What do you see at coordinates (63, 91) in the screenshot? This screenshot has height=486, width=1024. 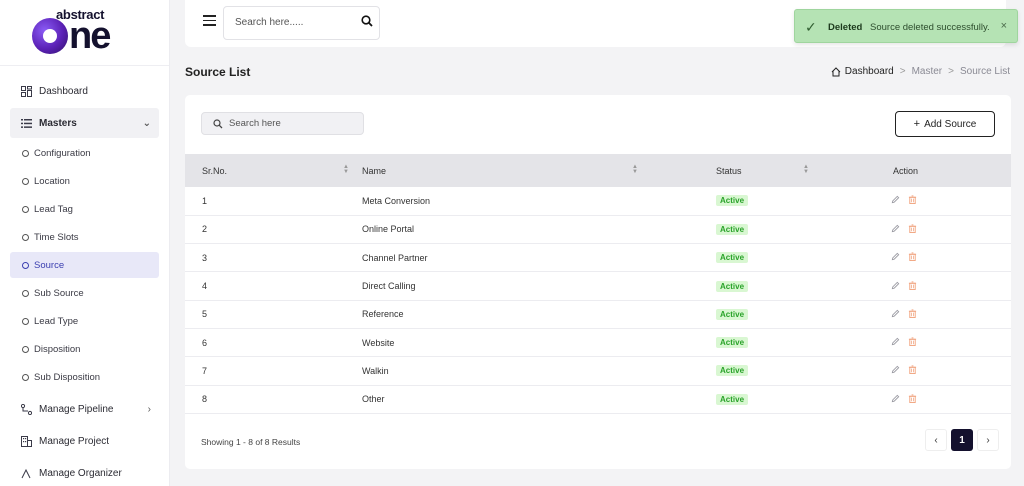 I see `sidebar-item-label: Dashboard` at bounding box center [63, 91].